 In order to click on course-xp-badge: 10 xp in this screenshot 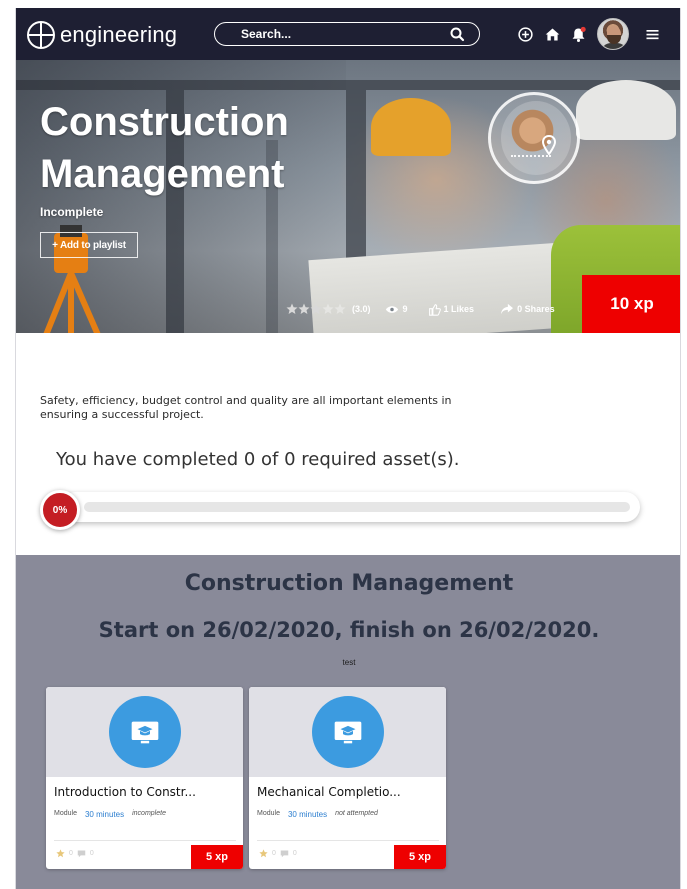, I will do `click(631, 304)`.